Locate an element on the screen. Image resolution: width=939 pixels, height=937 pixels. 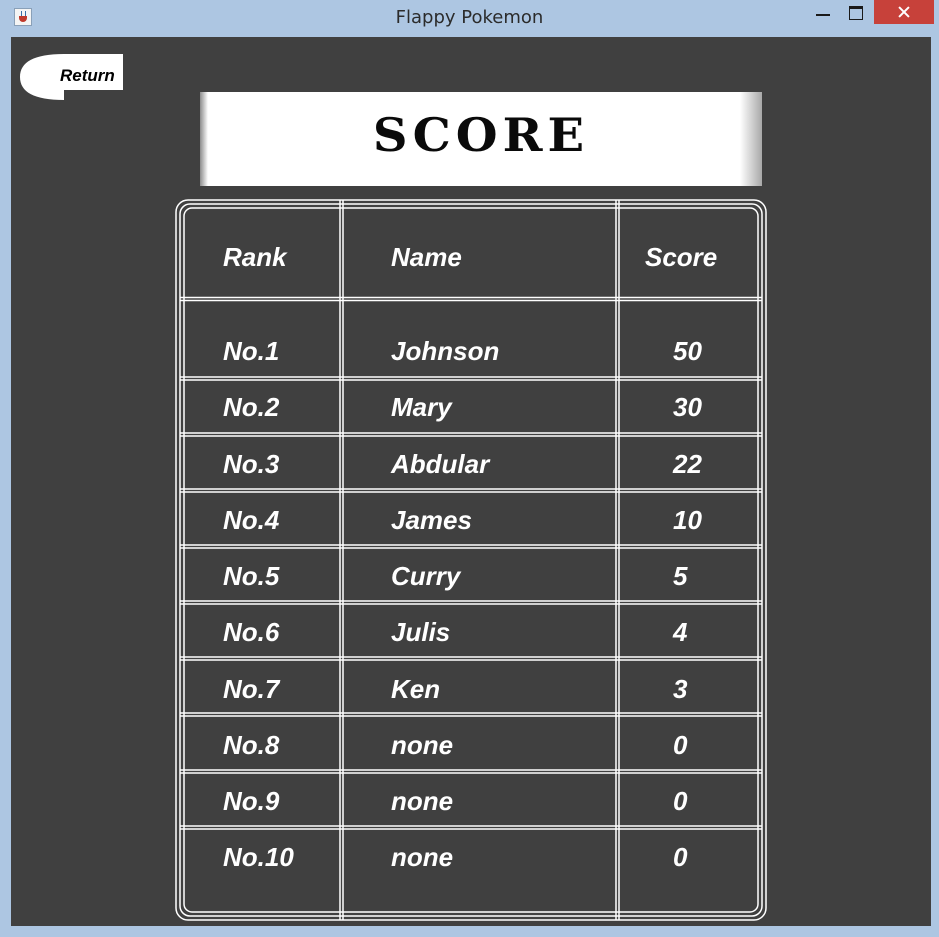
row-score: 5 is located at coordinates (680, 576).